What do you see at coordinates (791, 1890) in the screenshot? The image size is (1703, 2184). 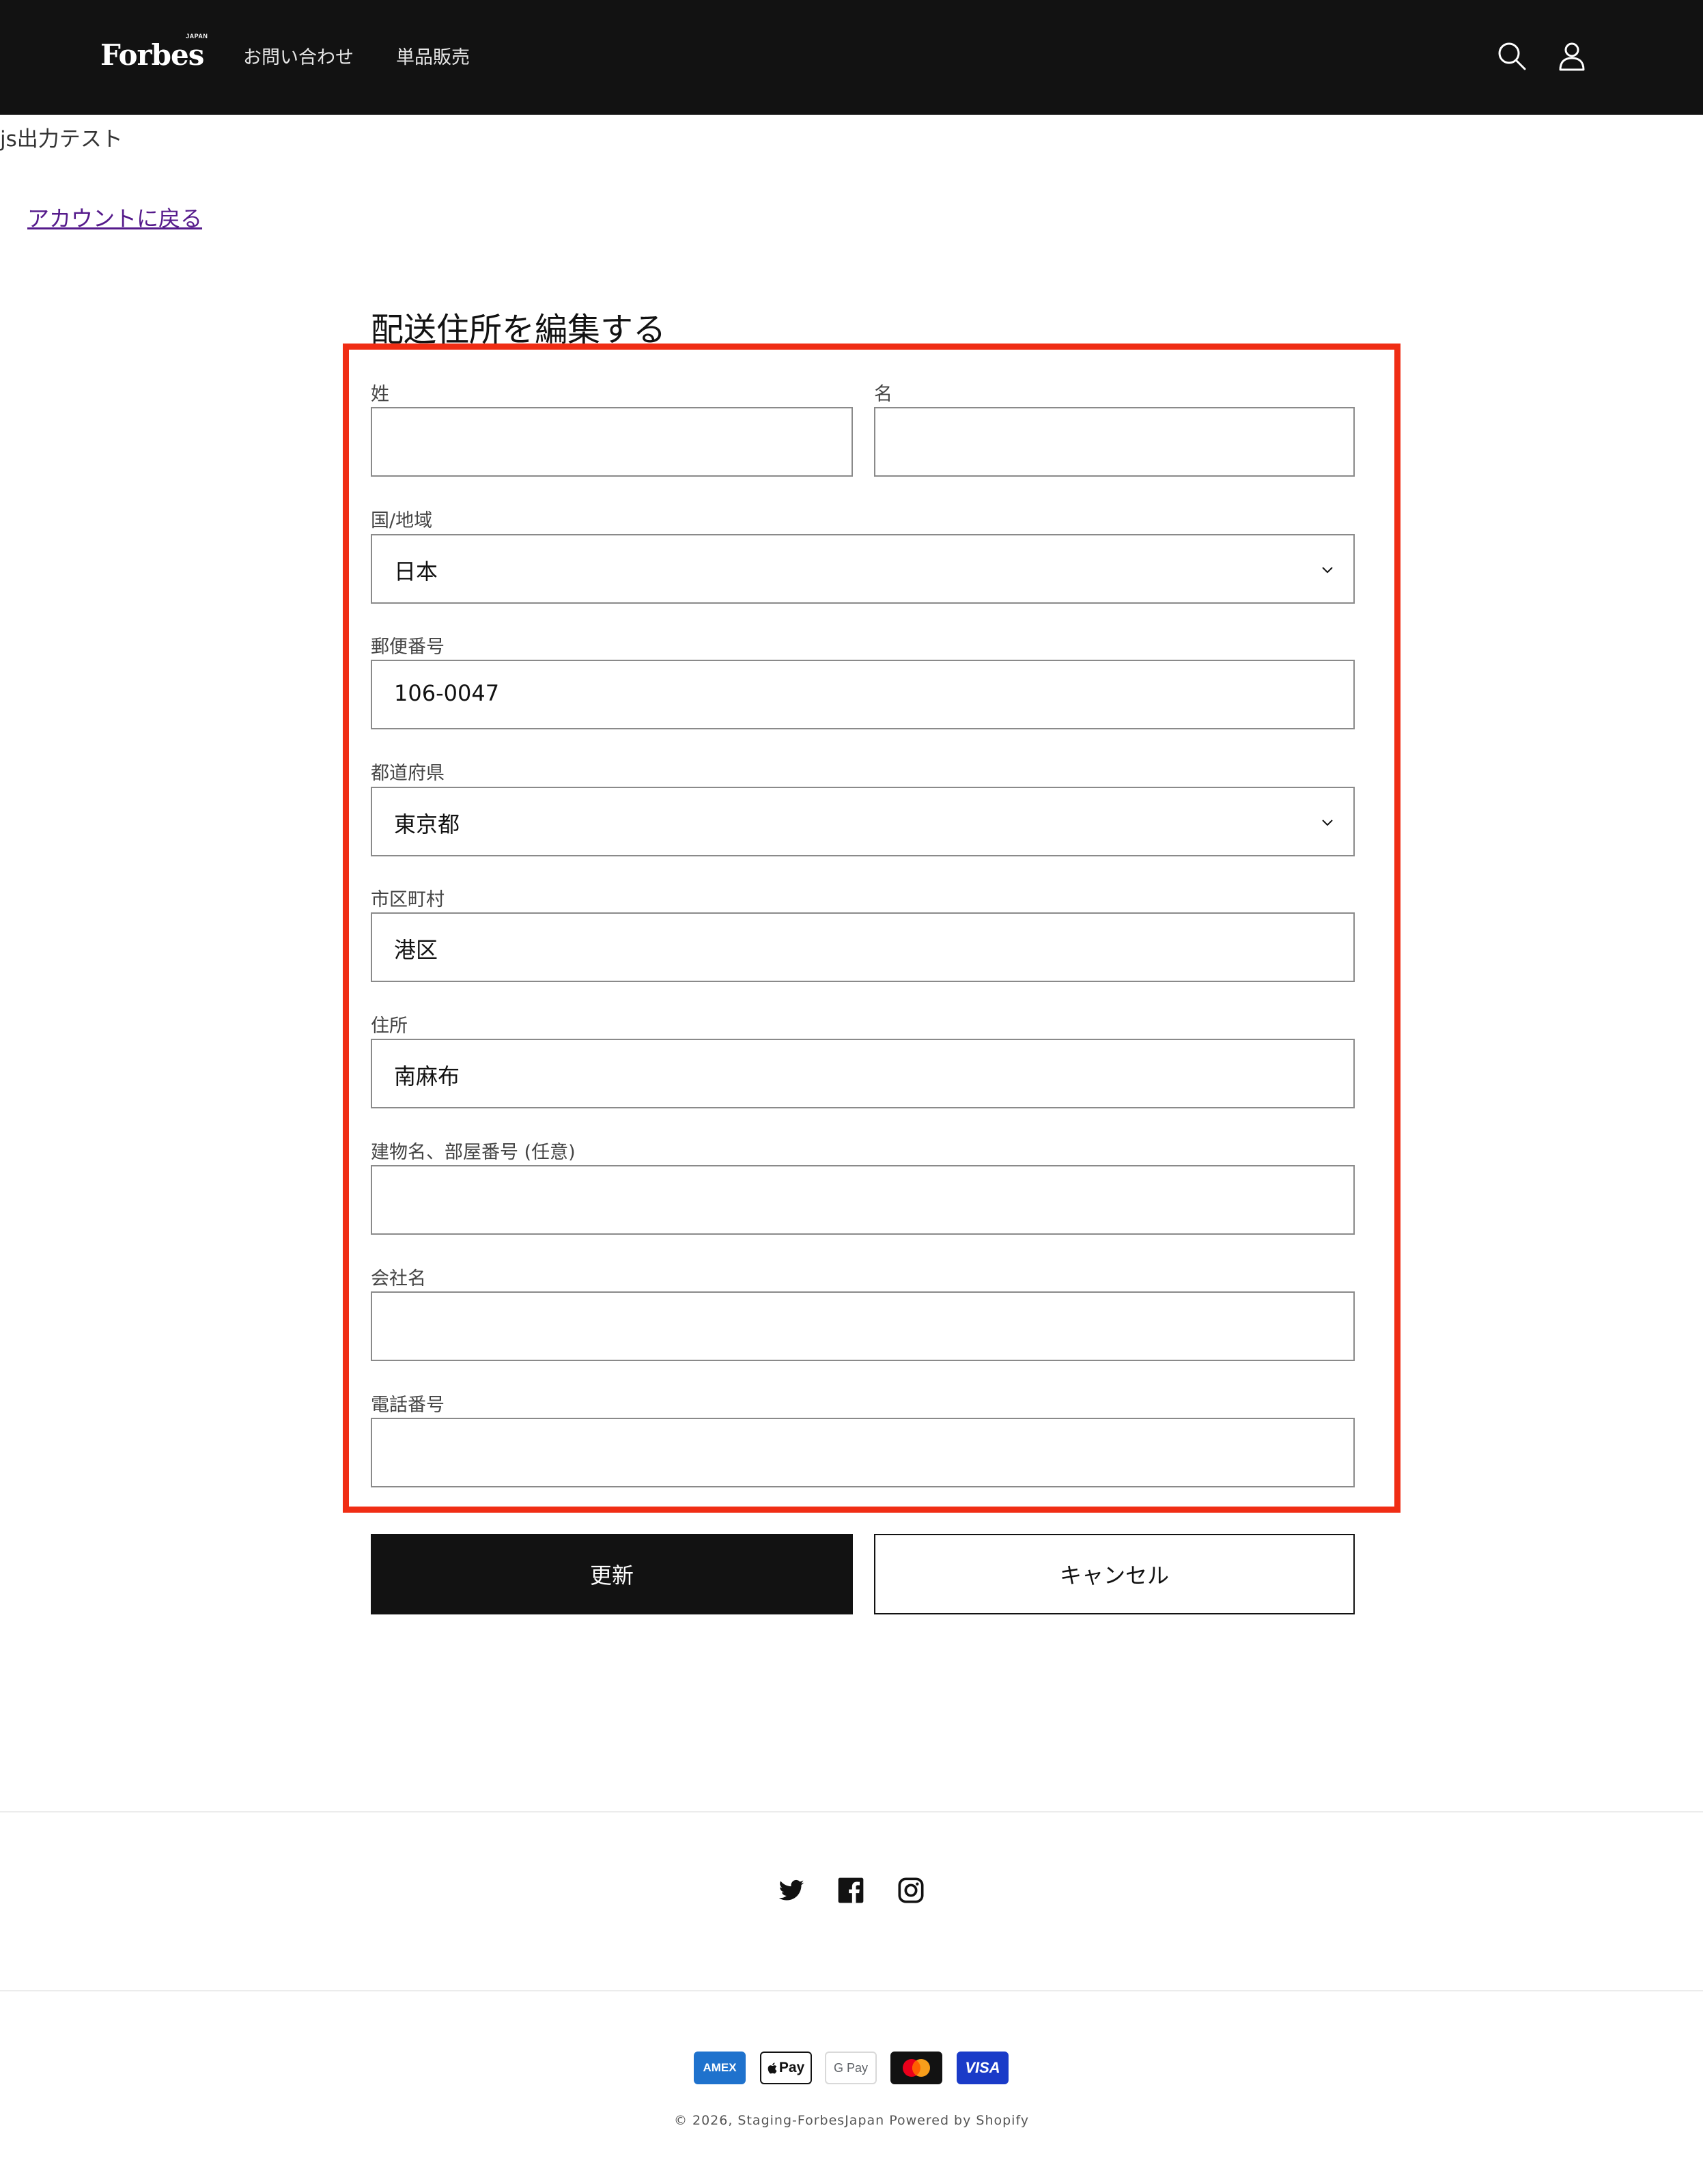 I see `twitter-icon` at bounding box center [791, 1890].